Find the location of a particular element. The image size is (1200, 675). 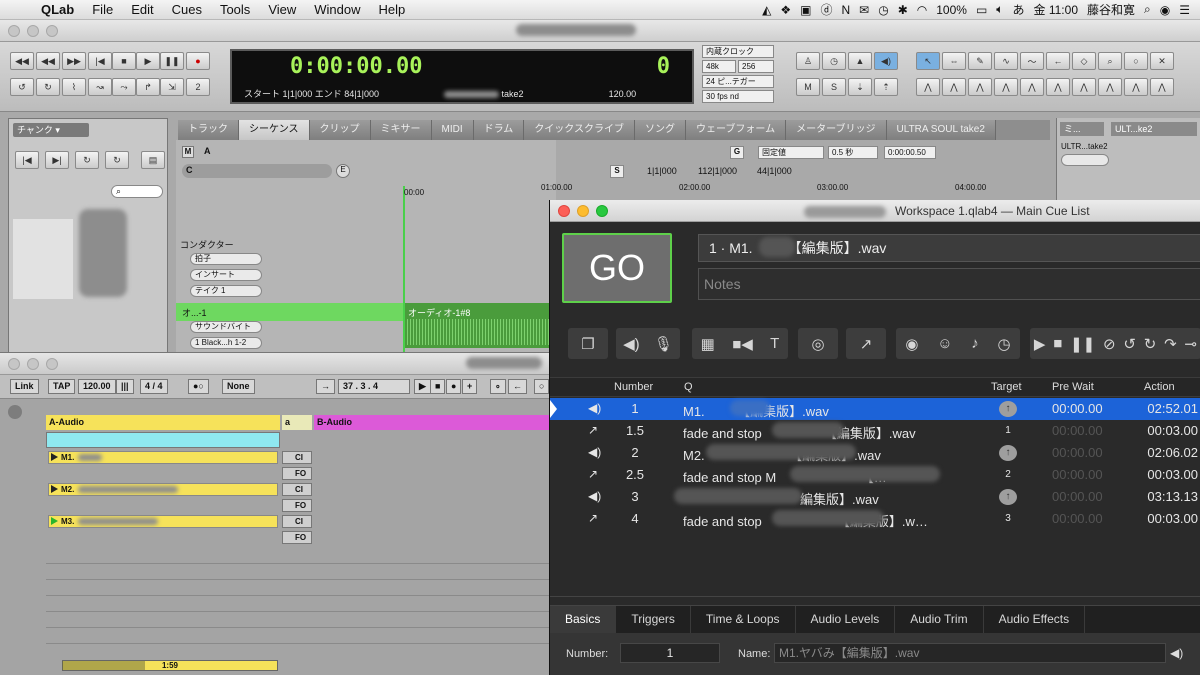

mic-cue-icon: 🎙︎ is located at coordinates (663, 344).